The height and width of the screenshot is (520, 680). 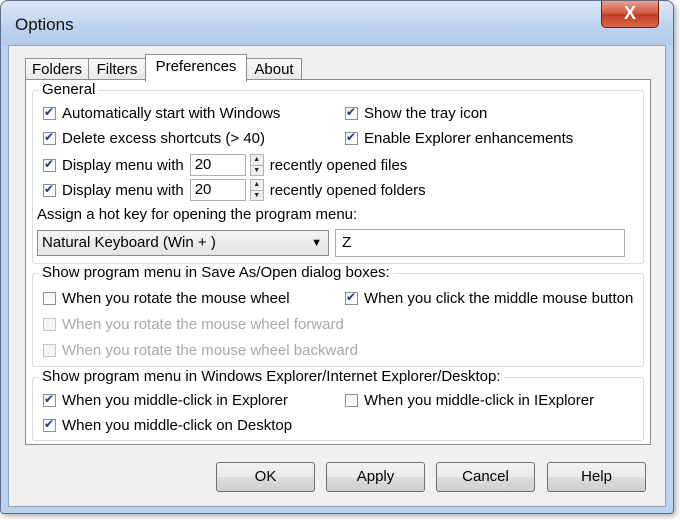 What do you see at coordinates (479, 400) in the screenshot?
I see `middle-iexplorer-label: When you middle-click in IExplorer` at bounding box center [479, 400].